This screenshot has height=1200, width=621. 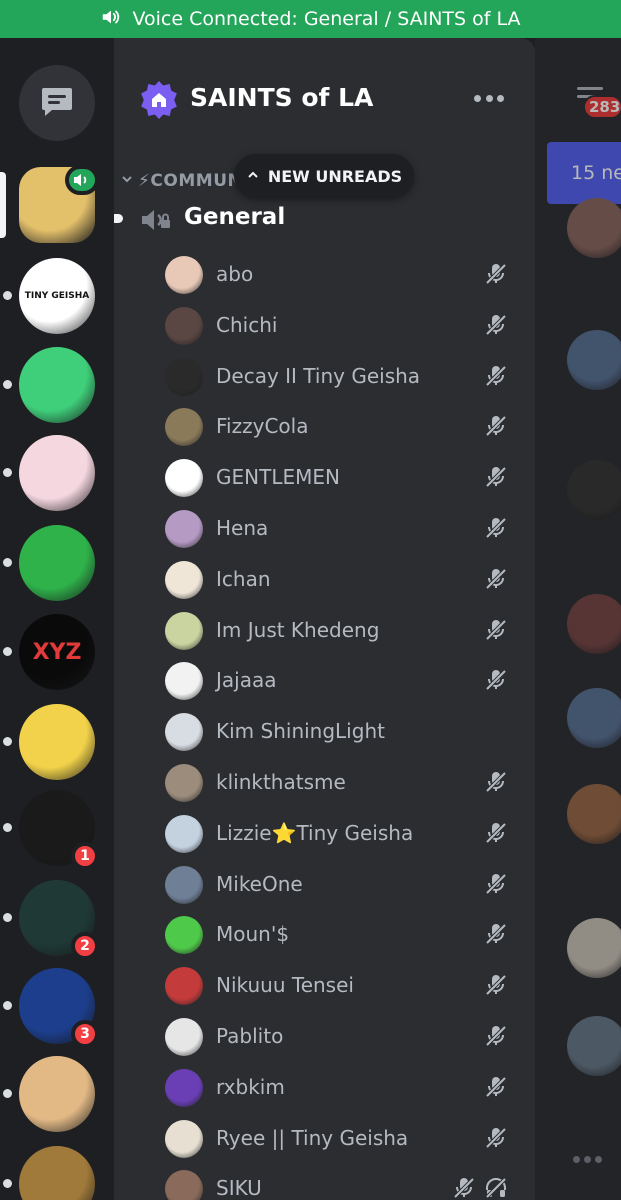 What do you see at coordinates (324, 580) in the screenshot?
I see `voice-member: Ichan` at bounding box center [324, 580].